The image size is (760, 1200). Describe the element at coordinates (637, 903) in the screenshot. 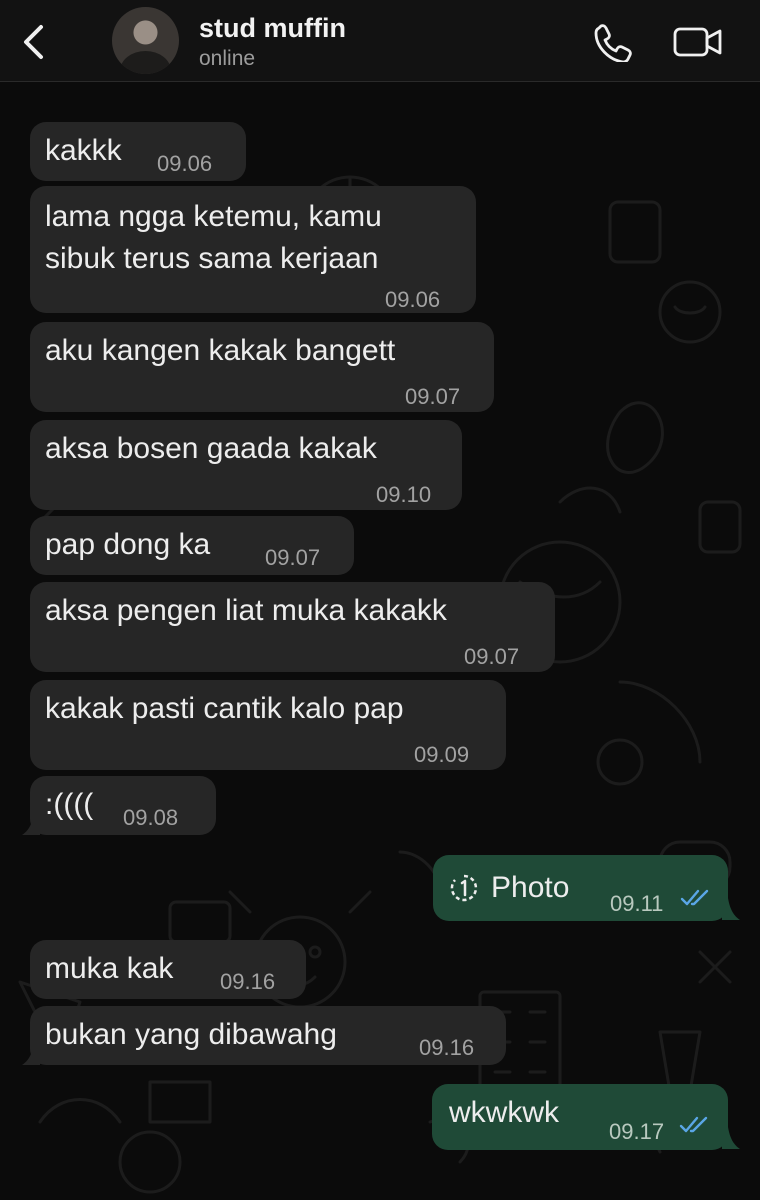

I see `message-time: 09.11` at that location.